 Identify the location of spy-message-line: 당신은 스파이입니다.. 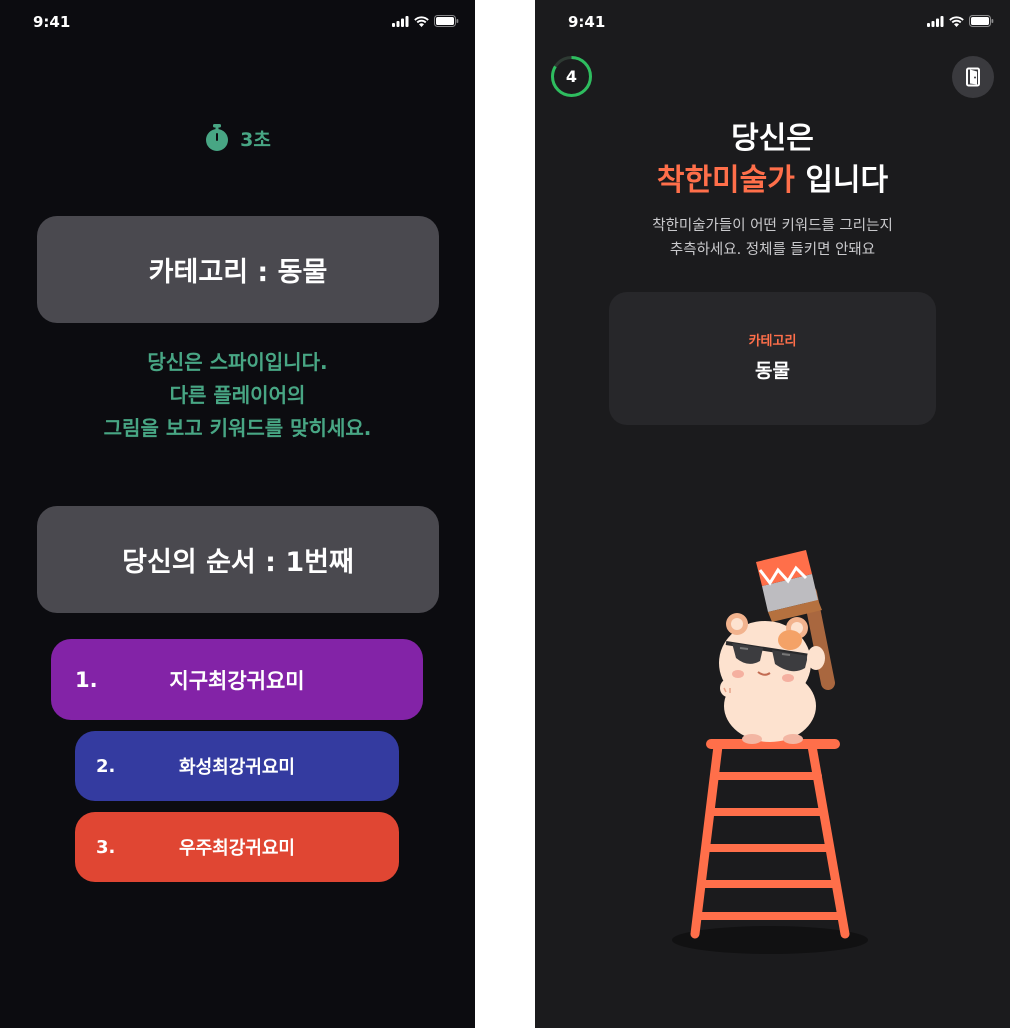
(237, 362).